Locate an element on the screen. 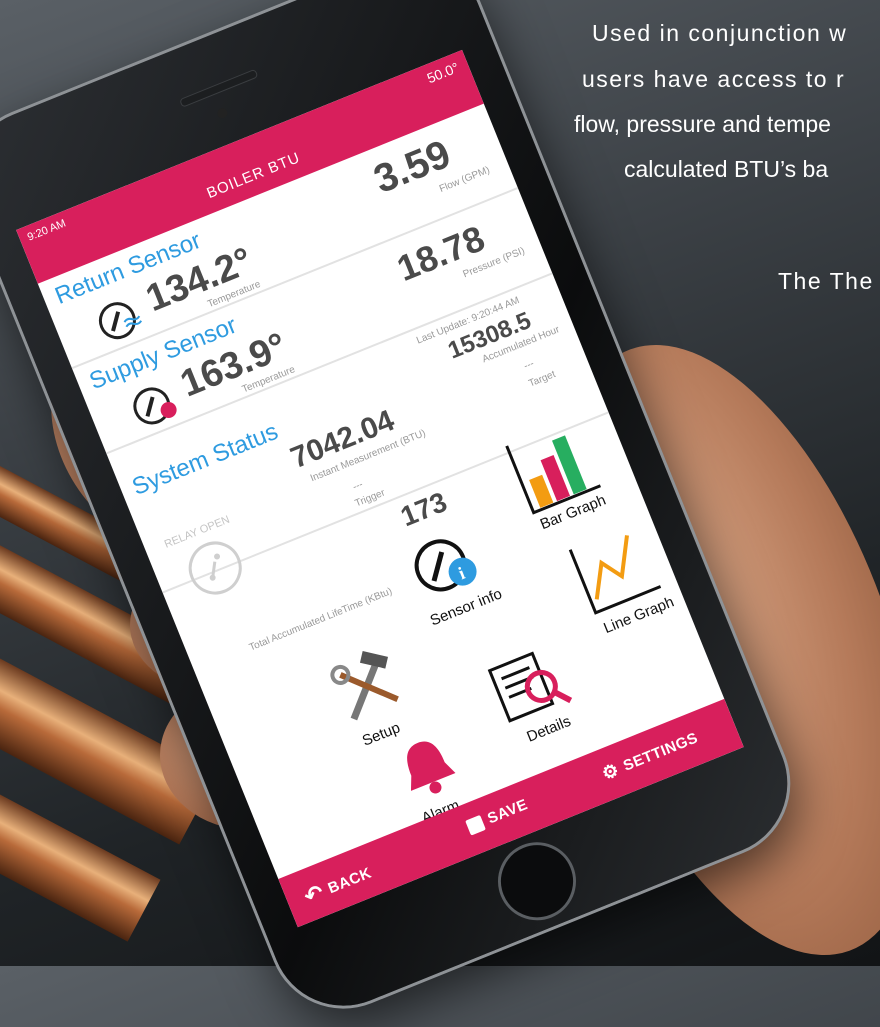 This screenshot has height=1027, width=880. relay-switch-icon is located at coordinates (215, 568).